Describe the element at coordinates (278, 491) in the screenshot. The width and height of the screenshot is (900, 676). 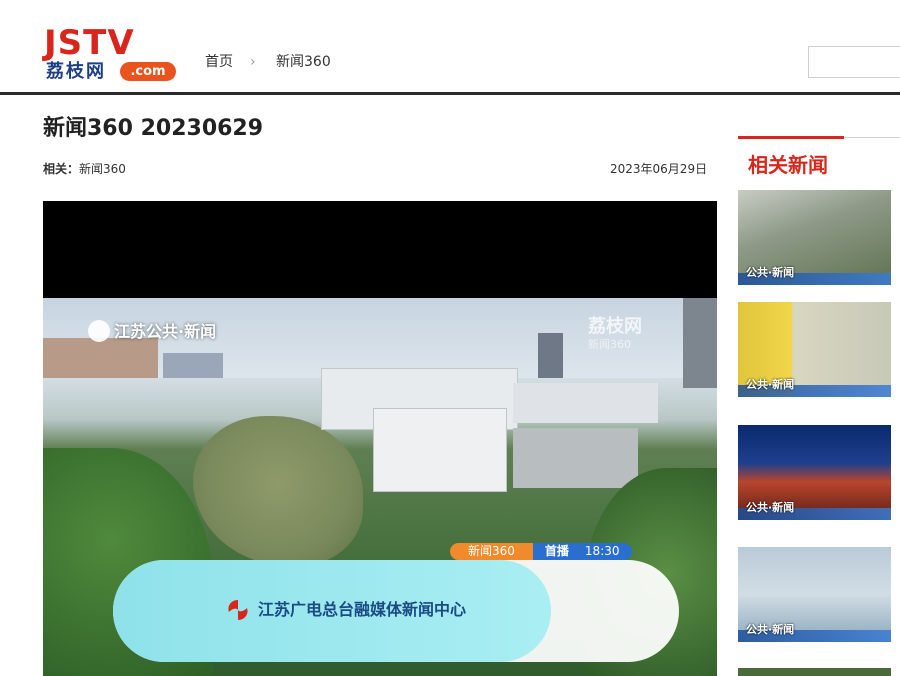
I see `video-pond` at that location.